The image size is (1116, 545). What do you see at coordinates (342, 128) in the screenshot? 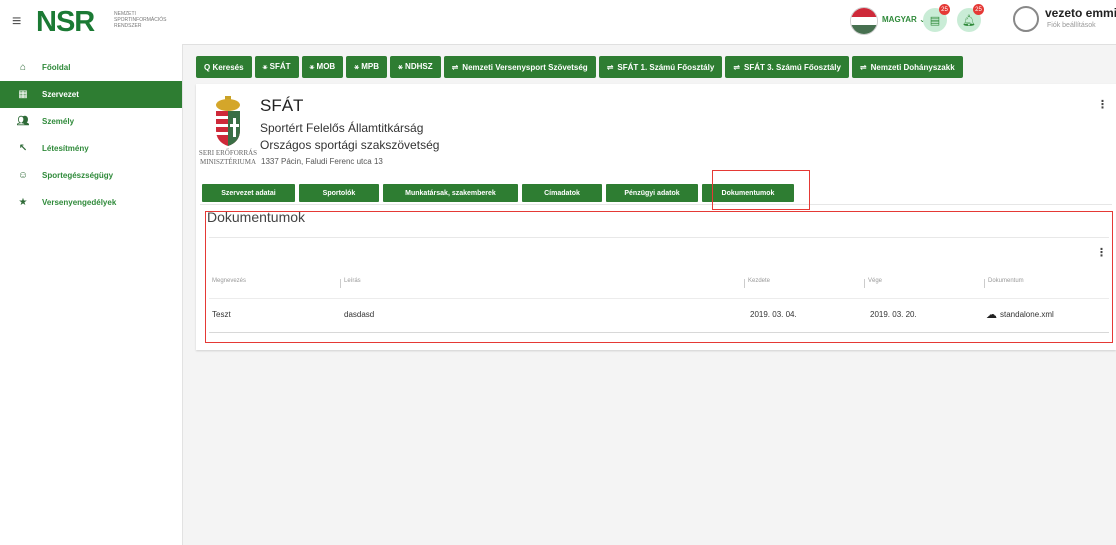
I see `org-full-name: Sportért Felelős Államtitkárság` at bounding box center [342, 128].